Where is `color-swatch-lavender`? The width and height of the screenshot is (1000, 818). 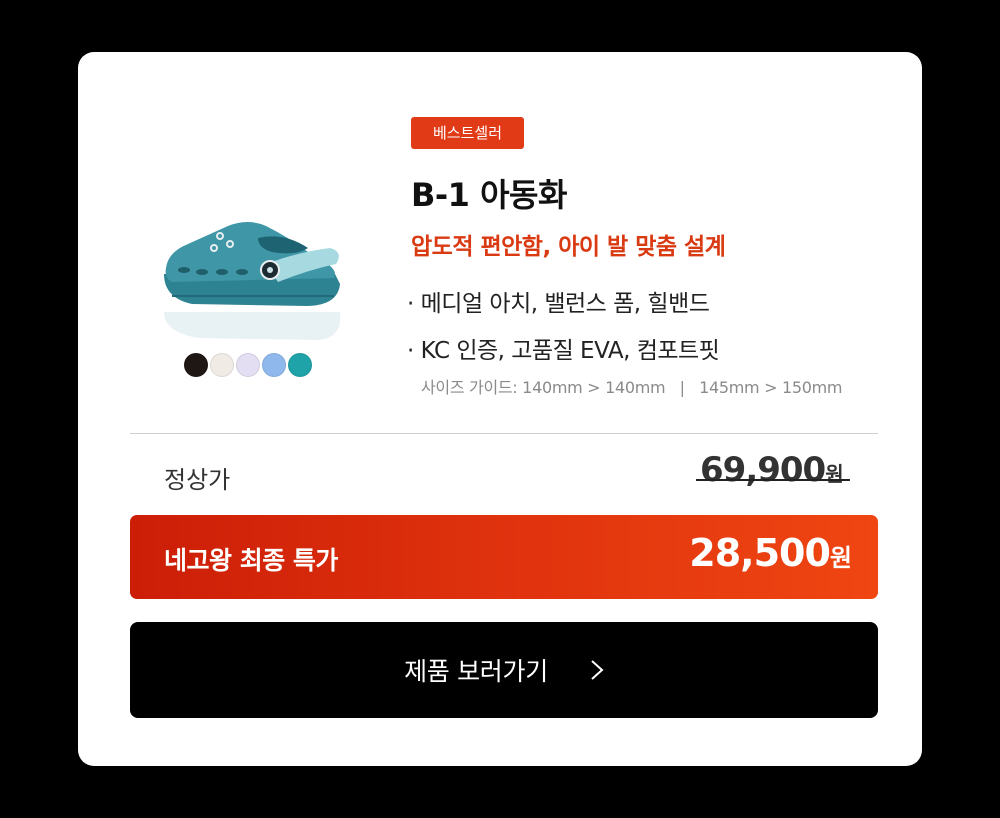
color-swatch-lavender is located at coordinates (248, 365).